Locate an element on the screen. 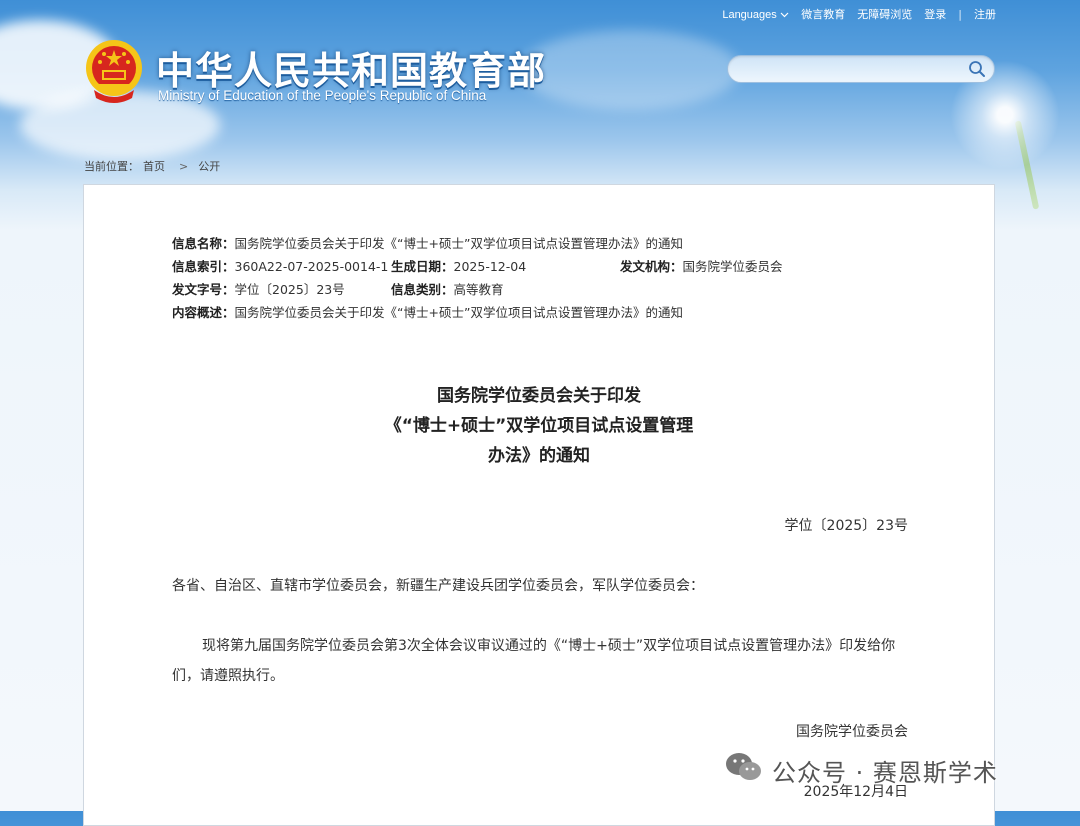 The height and width of the screenshot is (826, 1080). document-addressee: 各省、自治区、直辖市学位委员会，新疆生产建设兵团学位委员会，军队学位委员会： is located at coordinates (438, 586).